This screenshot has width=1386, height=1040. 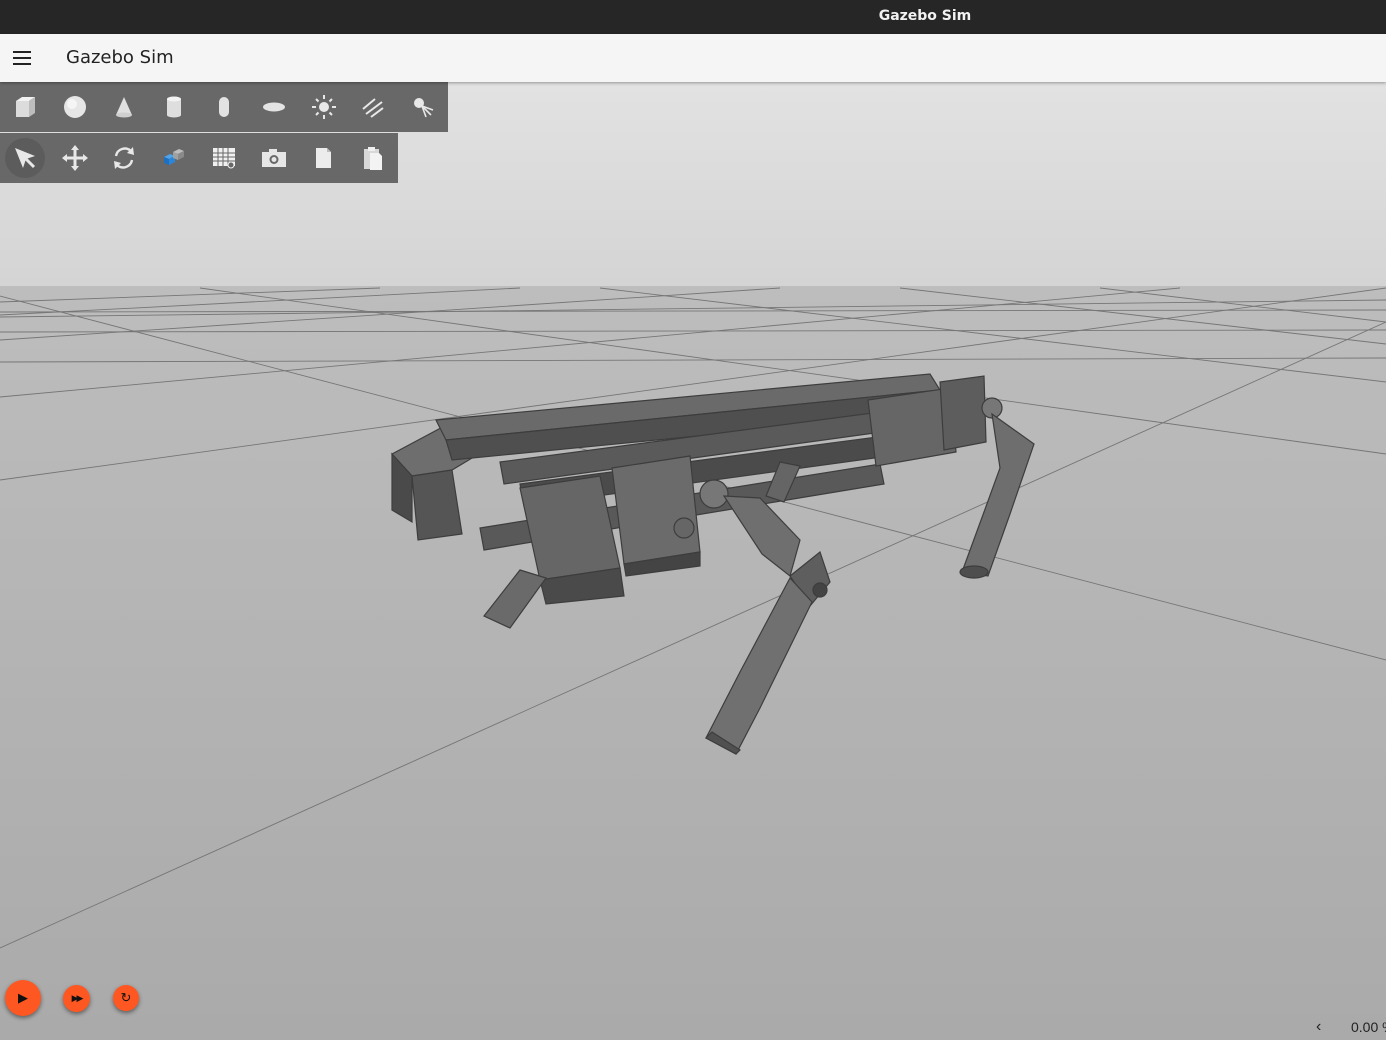 I want to click on sphere-shape-button, so click(x=75, y=107).